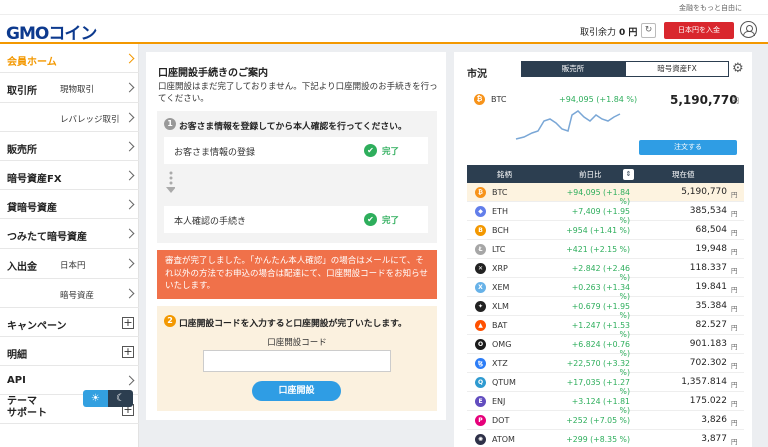 This screenshot has width=768, height=447. Describe the element at coordinates (210, 222) in the screenshot. I see `step-row-label: 本人確認の手続き` at that location.